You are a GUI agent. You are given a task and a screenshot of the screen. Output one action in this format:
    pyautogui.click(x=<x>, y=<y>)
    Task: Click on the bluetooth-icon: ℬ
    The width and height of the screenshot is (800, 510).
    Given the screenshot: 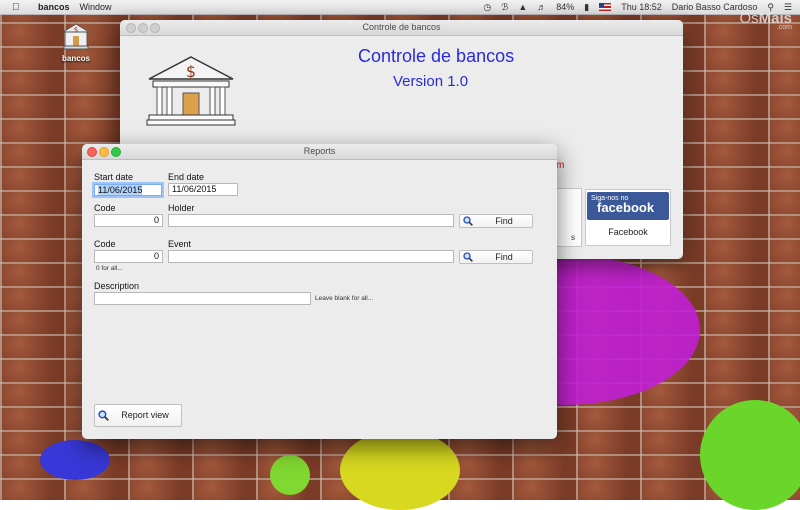 What is the action you would take?
    pyautogui.click(x=504, y=7)
    